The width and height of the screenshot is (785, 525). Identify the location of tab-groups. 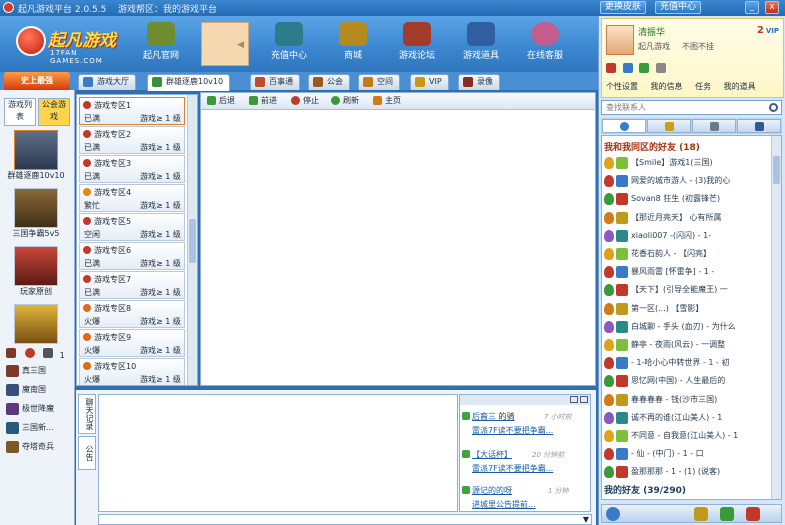
(669, 126).